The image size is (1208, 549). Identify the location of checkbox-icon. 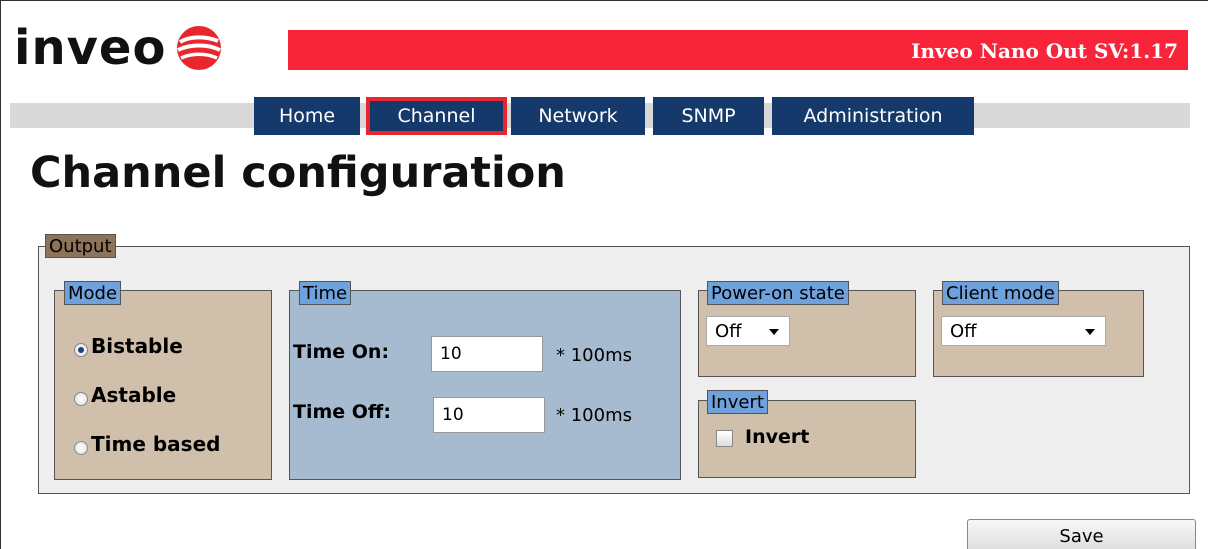
(724, 438).